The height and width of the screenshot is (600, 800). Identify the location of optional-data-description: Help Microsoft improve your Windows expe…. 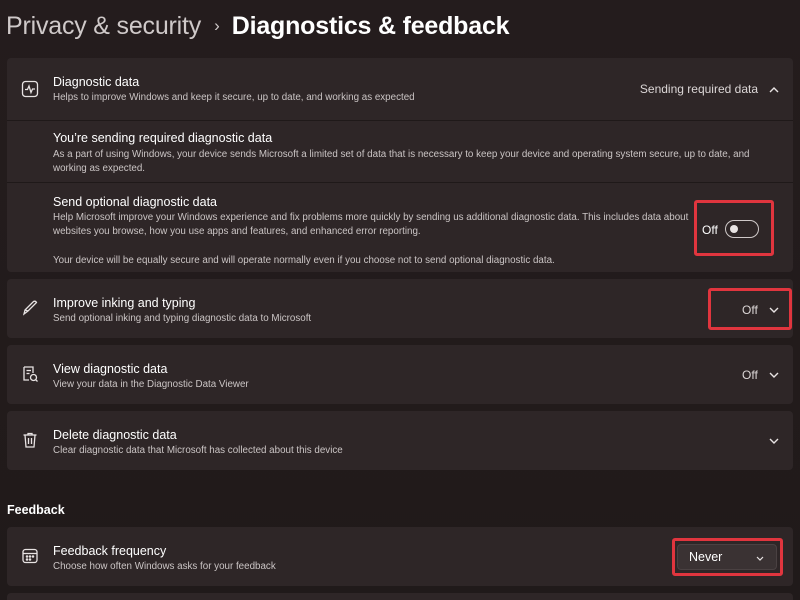
(371, 224).